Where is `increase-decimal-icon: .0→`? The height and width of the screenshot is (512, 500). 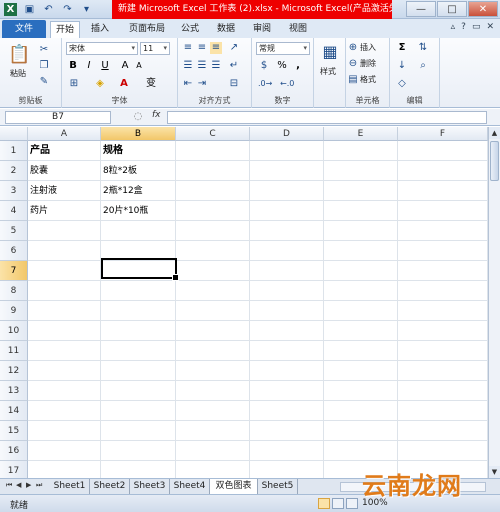
increase-decimal-icon: .0→ is located at coordinates (265, 84).